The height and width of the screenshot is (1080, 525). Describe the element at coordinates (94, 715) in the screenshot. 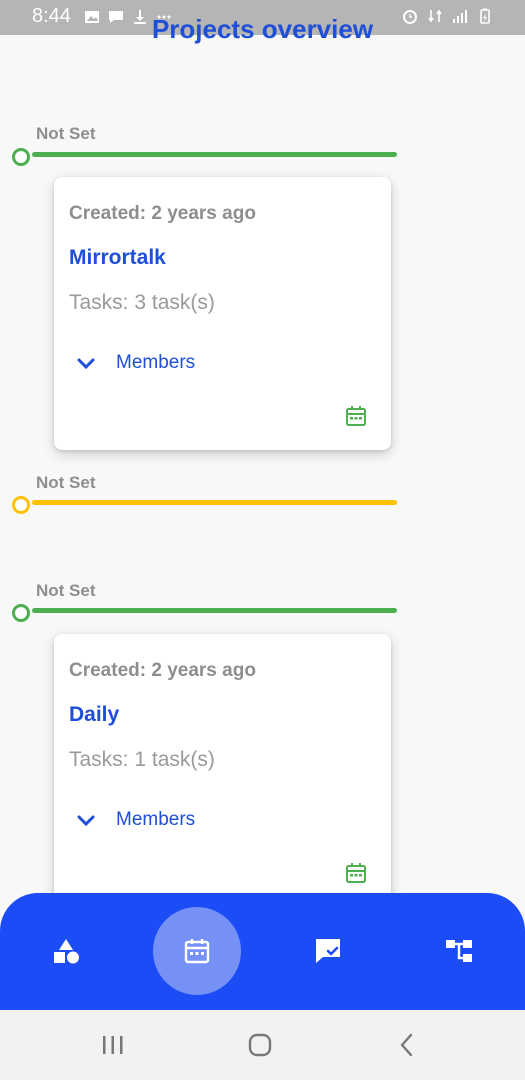

I see `project-name: Daily` at that location.